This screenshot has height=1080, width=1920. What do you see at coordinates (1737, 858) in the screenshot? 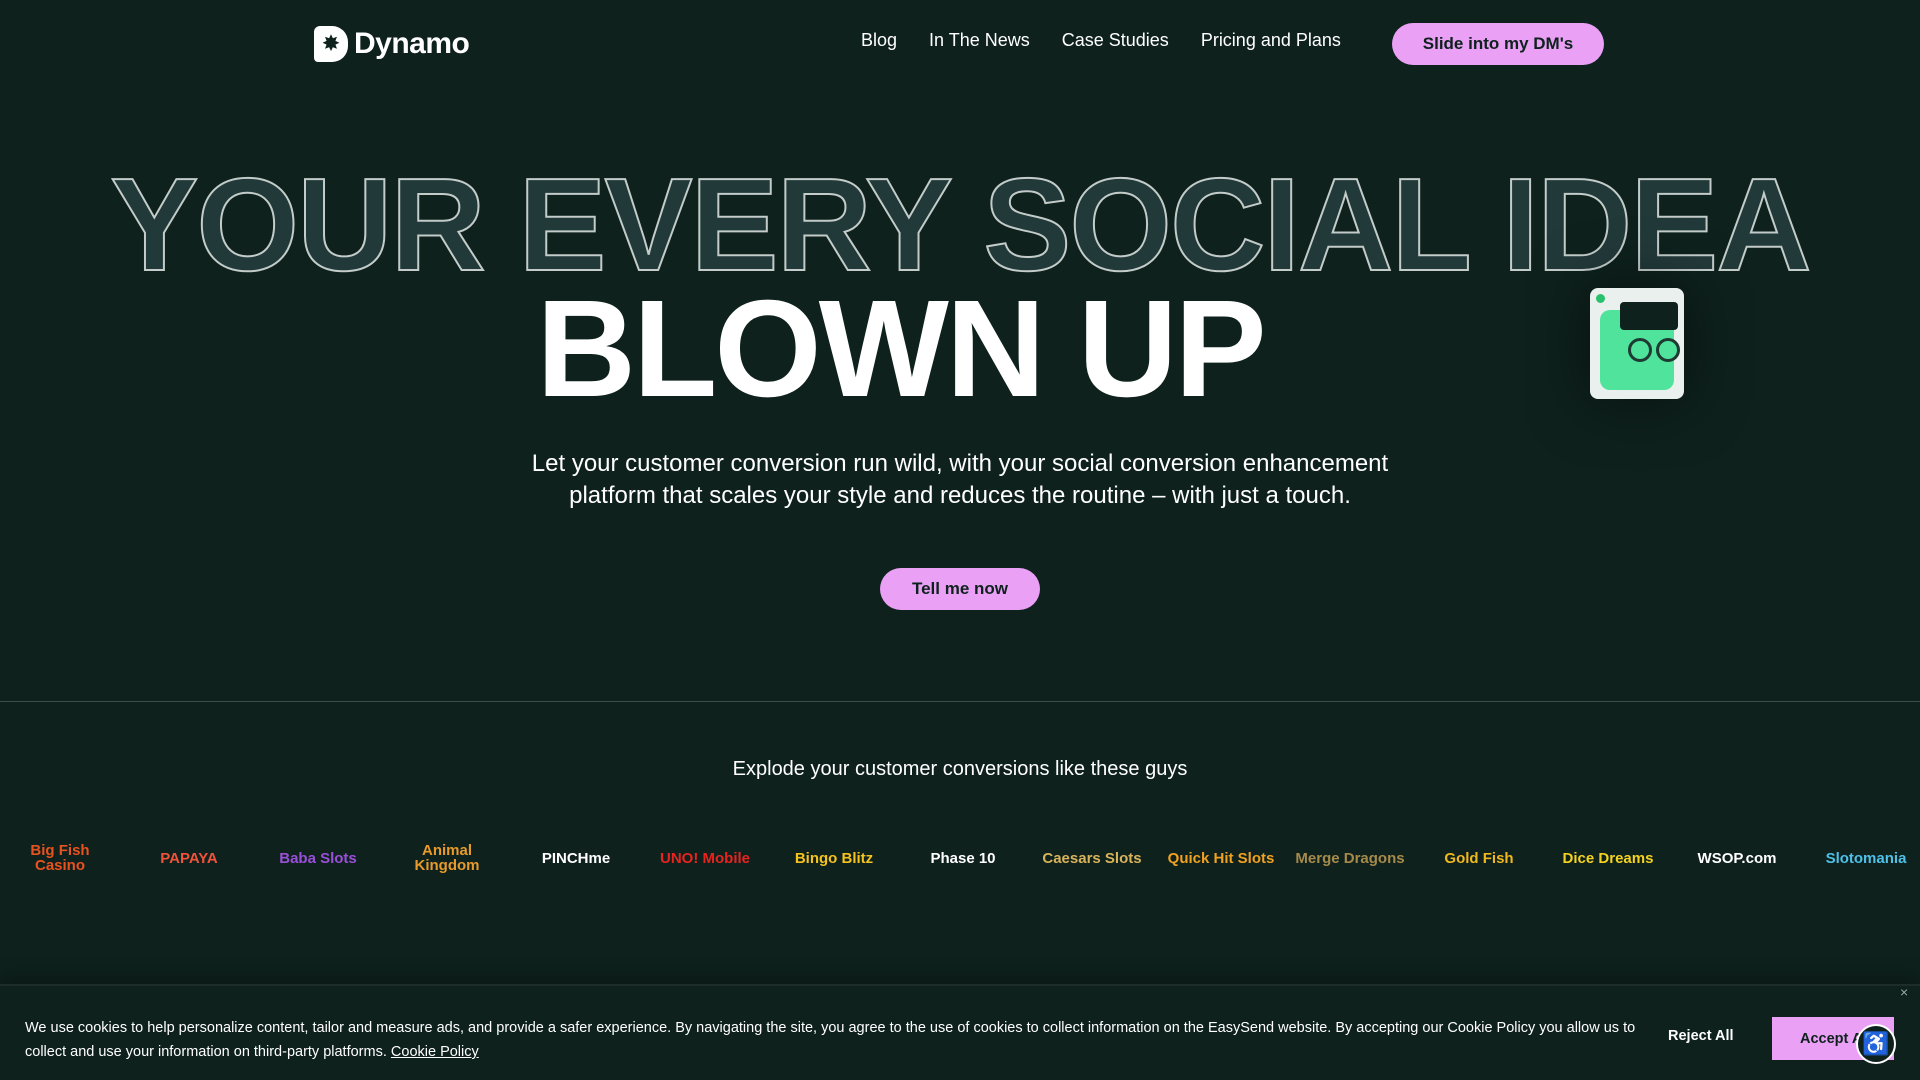
I see `client-logo: WSOP.com` at bounding box center [1737, 858].